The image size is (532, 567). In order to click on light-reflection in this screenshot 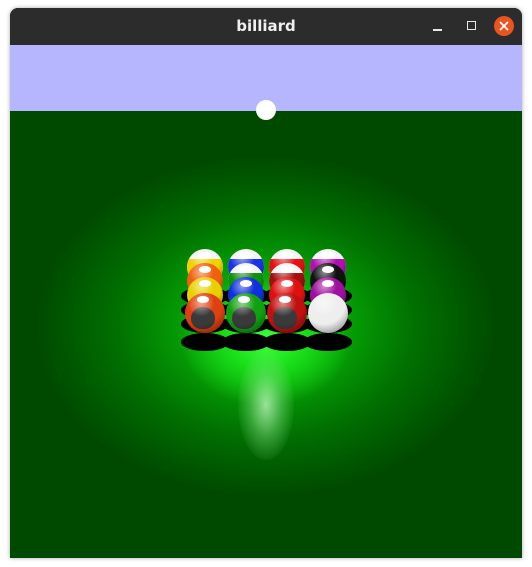, I will do `click(266, 405)`.